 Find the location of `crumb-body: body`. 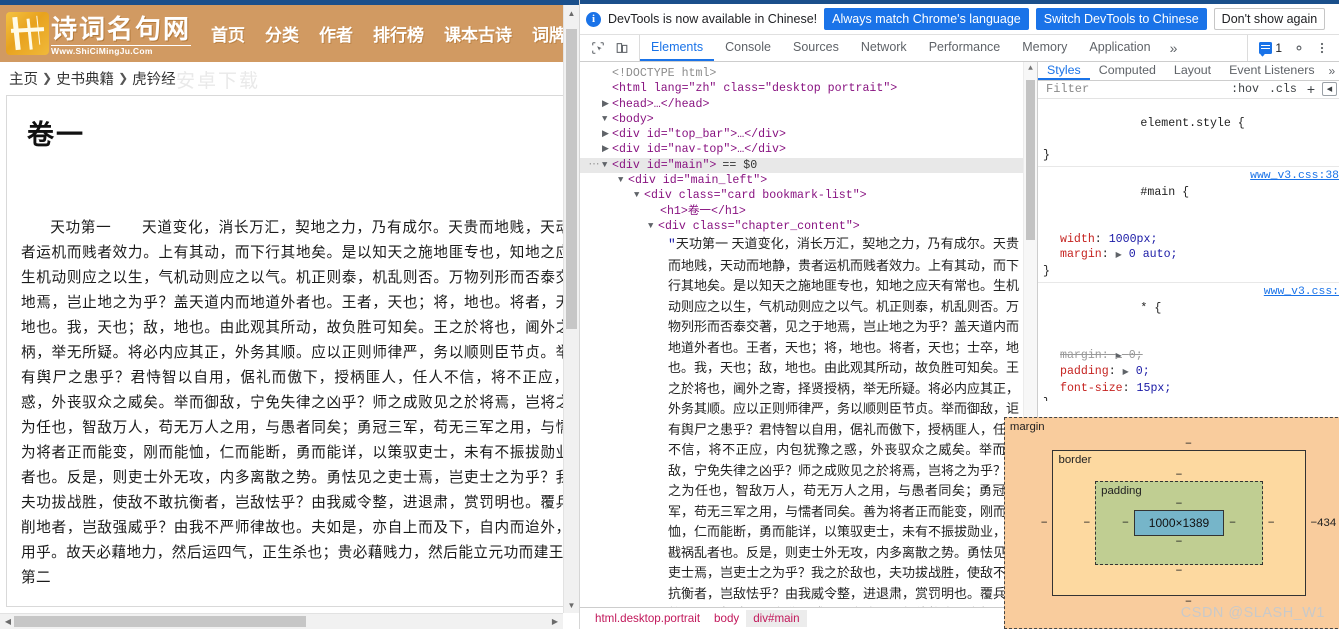

crumb-body: body is located at coordinates (726, 618).